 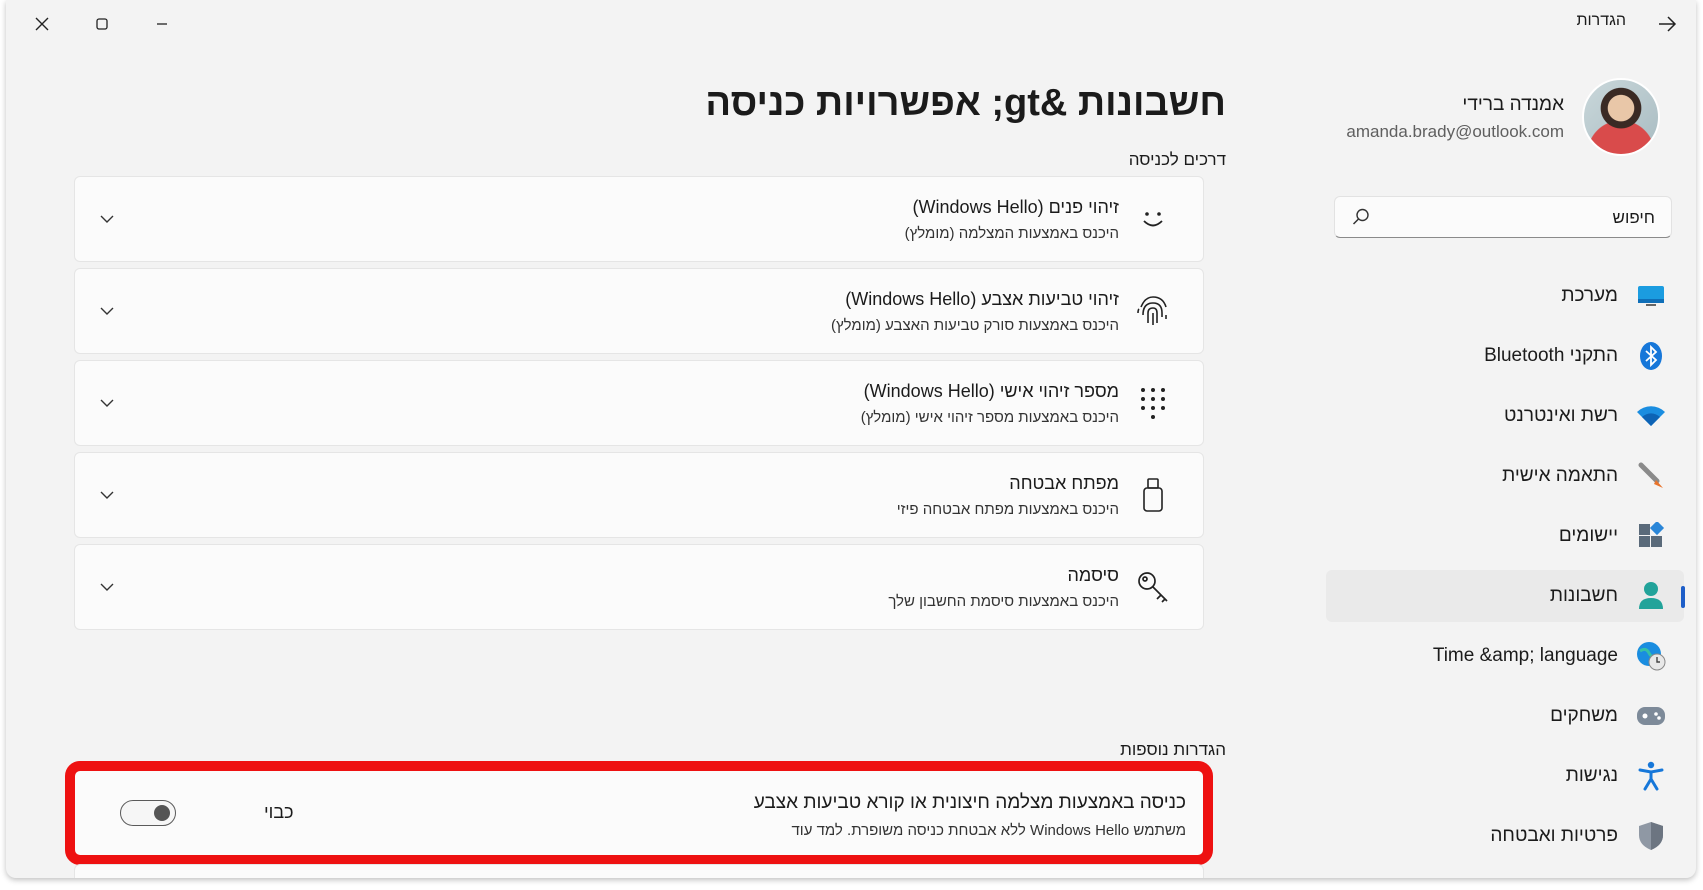 I want to click on sidebar-item-personalization: התאמה אישית, so click(x=1505, y=476).